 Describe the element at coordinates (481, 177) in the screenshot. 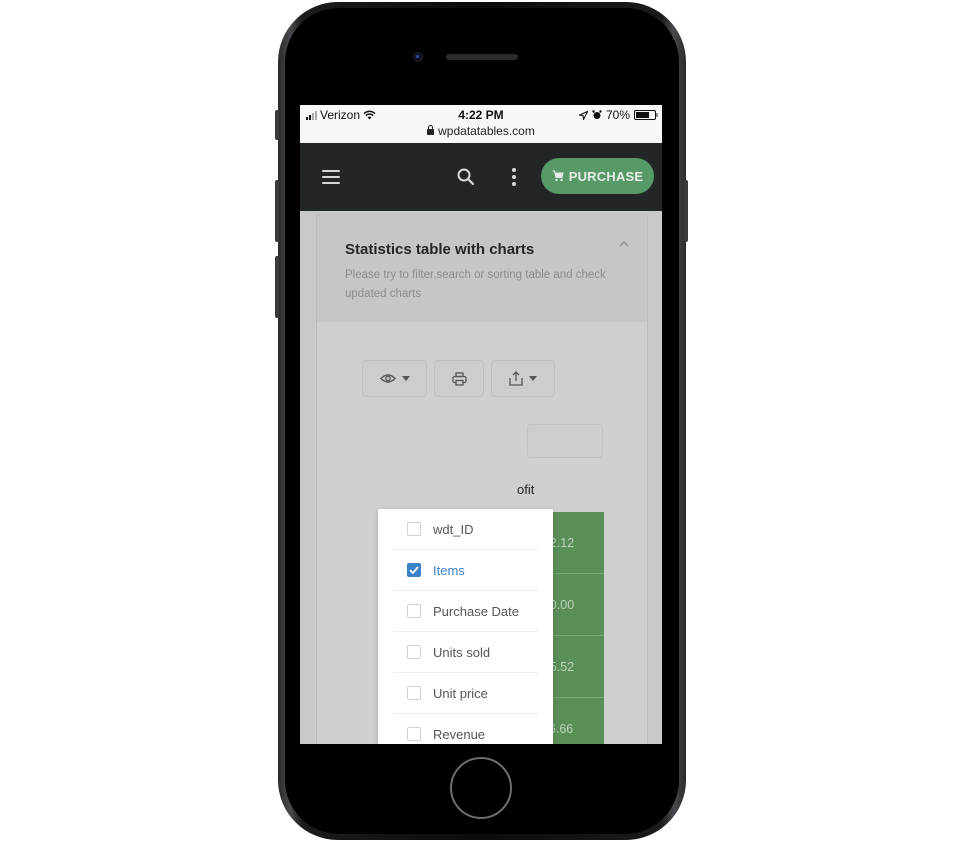

I see `app-bar: PURCHASE` at that location.